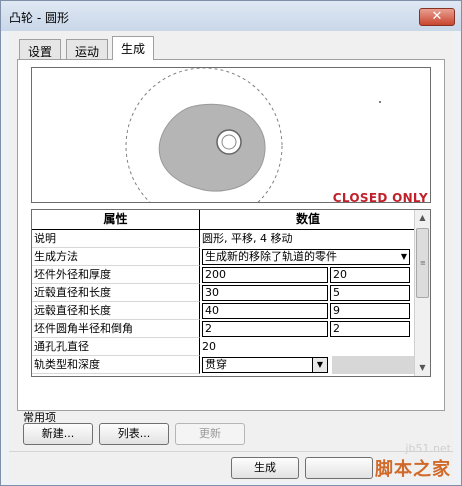  I want to click on cancel-button, so click(339, 468).